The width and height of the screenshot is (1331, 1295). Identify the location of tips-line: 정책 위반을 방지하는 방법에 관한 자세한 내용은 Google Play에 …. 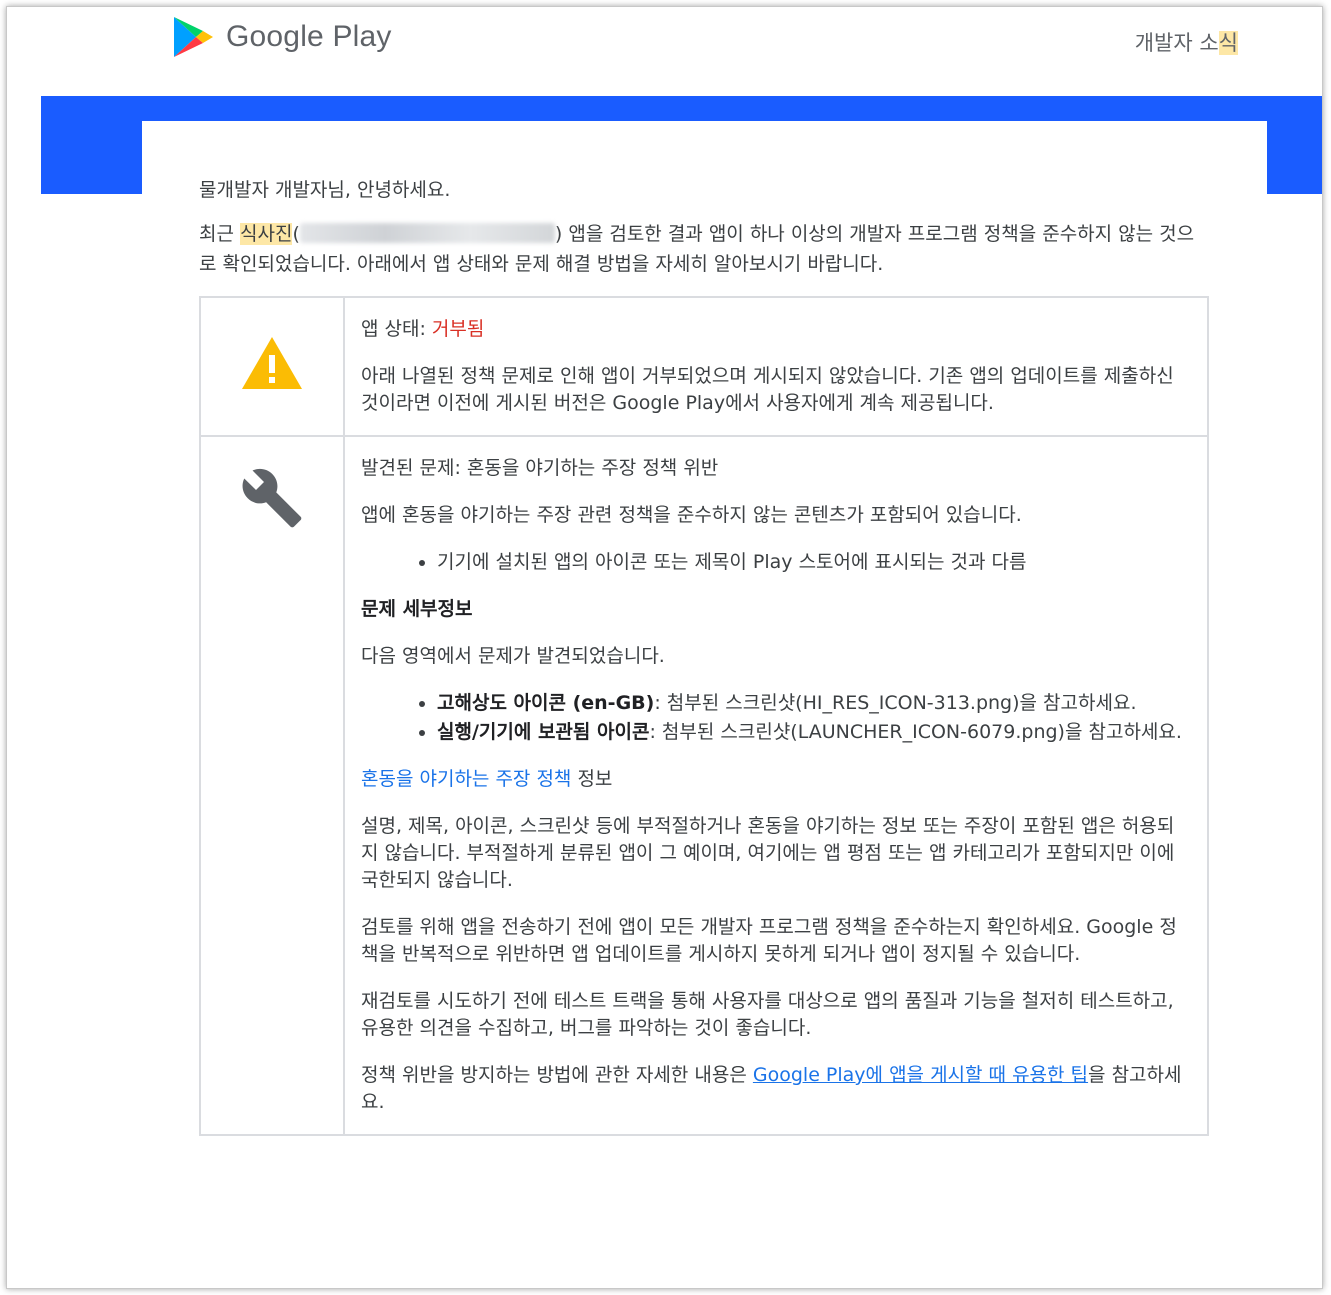
(776, 1089).